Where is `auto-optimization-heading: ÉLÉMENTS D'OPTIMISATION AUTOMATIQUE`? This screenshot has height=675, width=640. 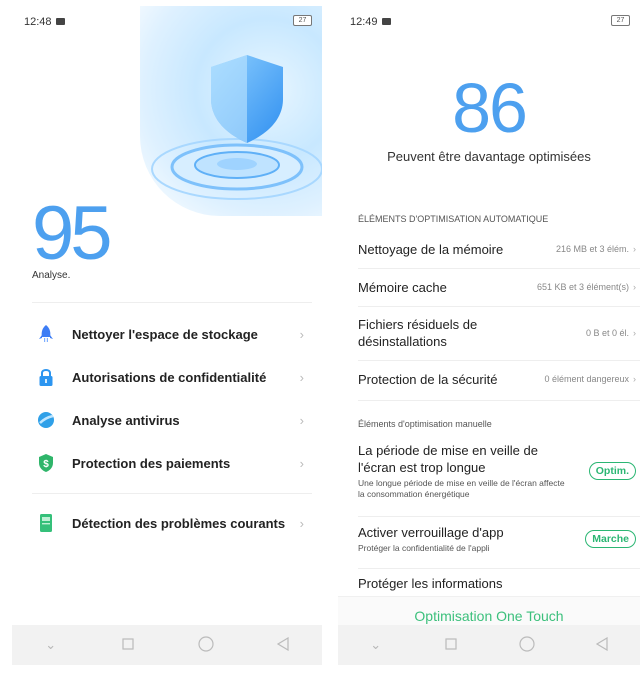
auto-optimization-heading: ÉLÉMENTS D'OPTIMISATION AUTOMATIQUE is located at coordinates (453, 219).